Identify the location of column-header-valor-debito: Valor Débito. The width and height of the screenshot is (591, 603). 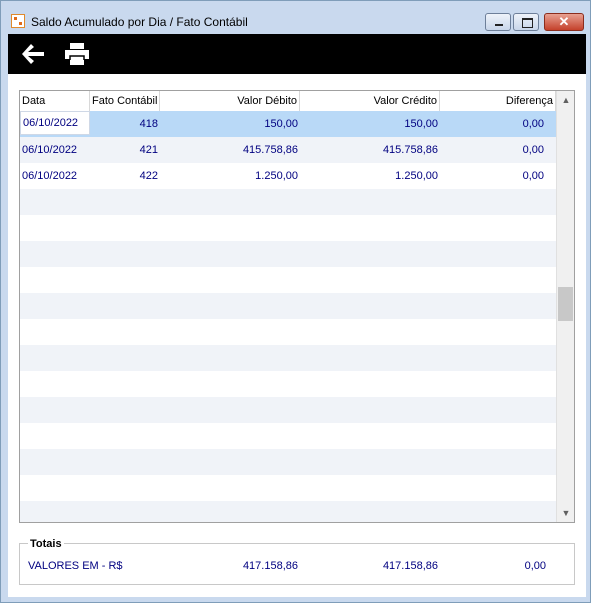
(230, 101).